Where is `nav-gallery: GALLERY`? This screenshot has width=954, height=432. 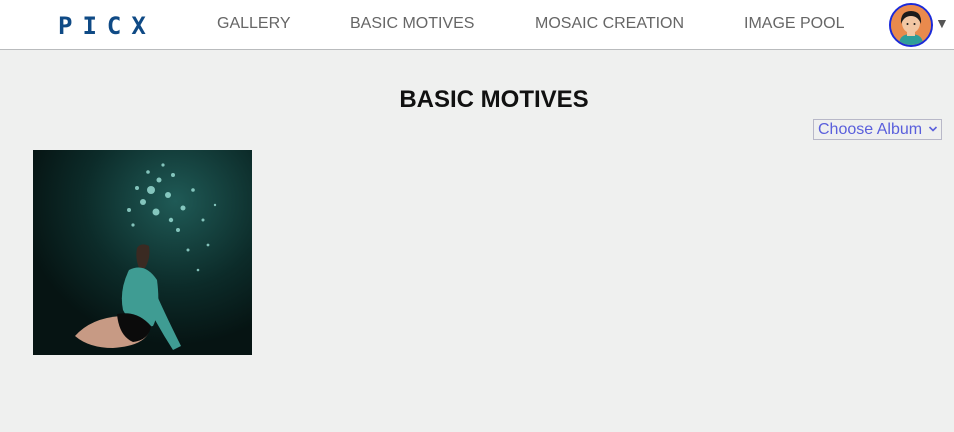
nav-gallery: GALLERY is located at coordinates (254, 24).